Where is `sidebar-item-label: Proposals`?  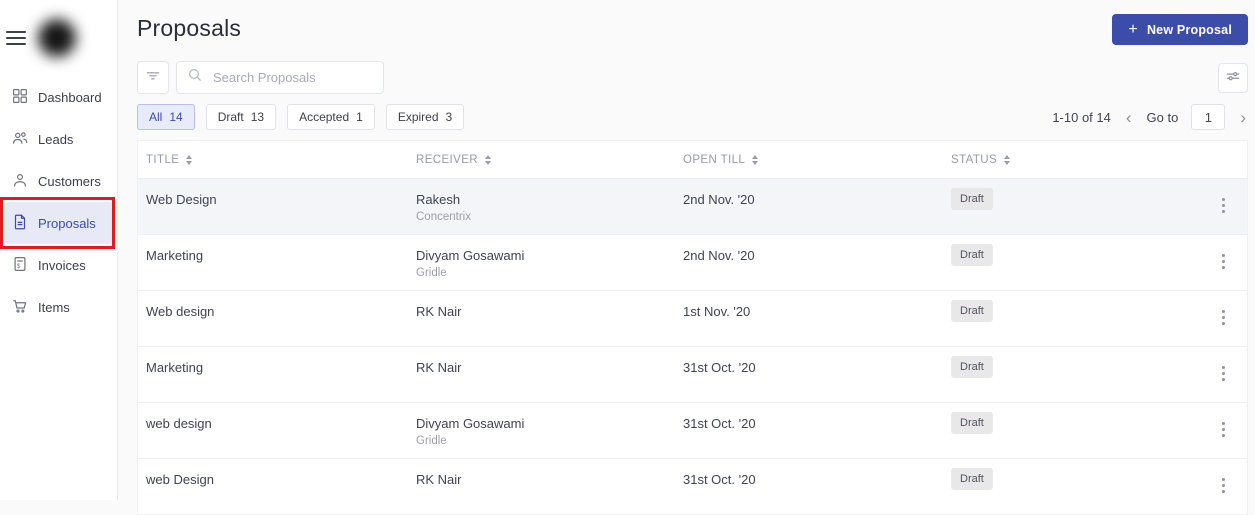 sidebar-item-label: Proposals is located at coordinates (67, 223).